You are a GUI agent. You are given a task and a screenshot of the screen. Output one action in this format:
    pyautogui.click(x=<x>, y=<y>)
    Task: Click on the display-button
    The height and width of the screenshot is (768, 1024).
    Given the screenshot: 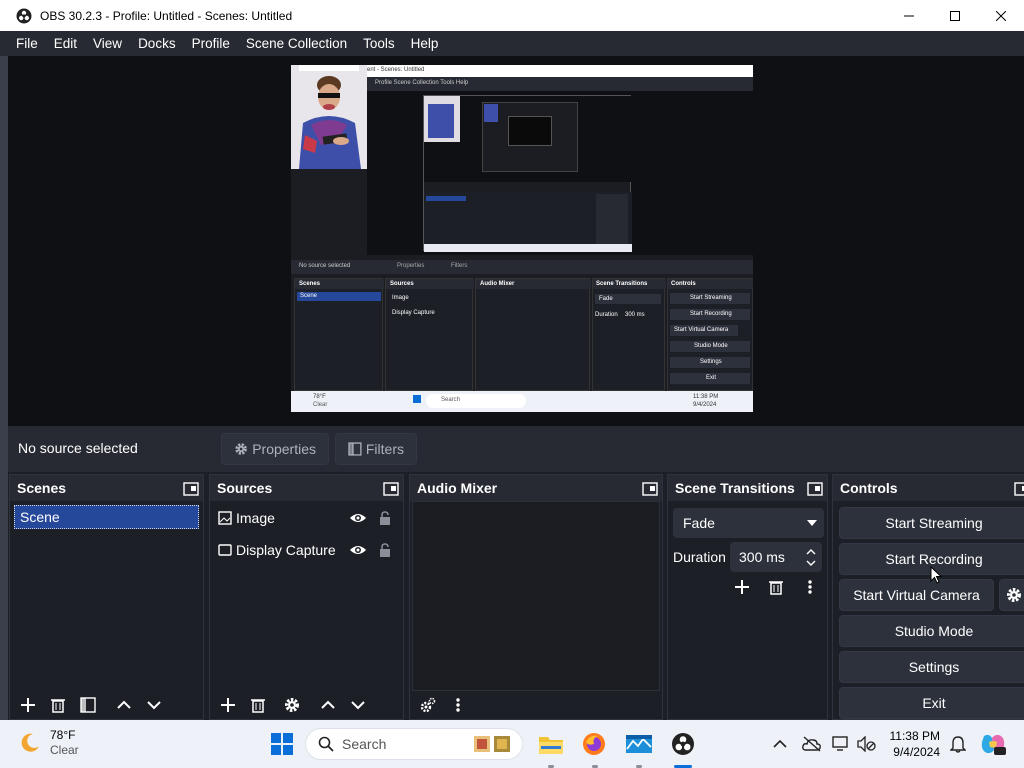 What is the action you would take?
    pyautogui.click(x=842, y=744)
    